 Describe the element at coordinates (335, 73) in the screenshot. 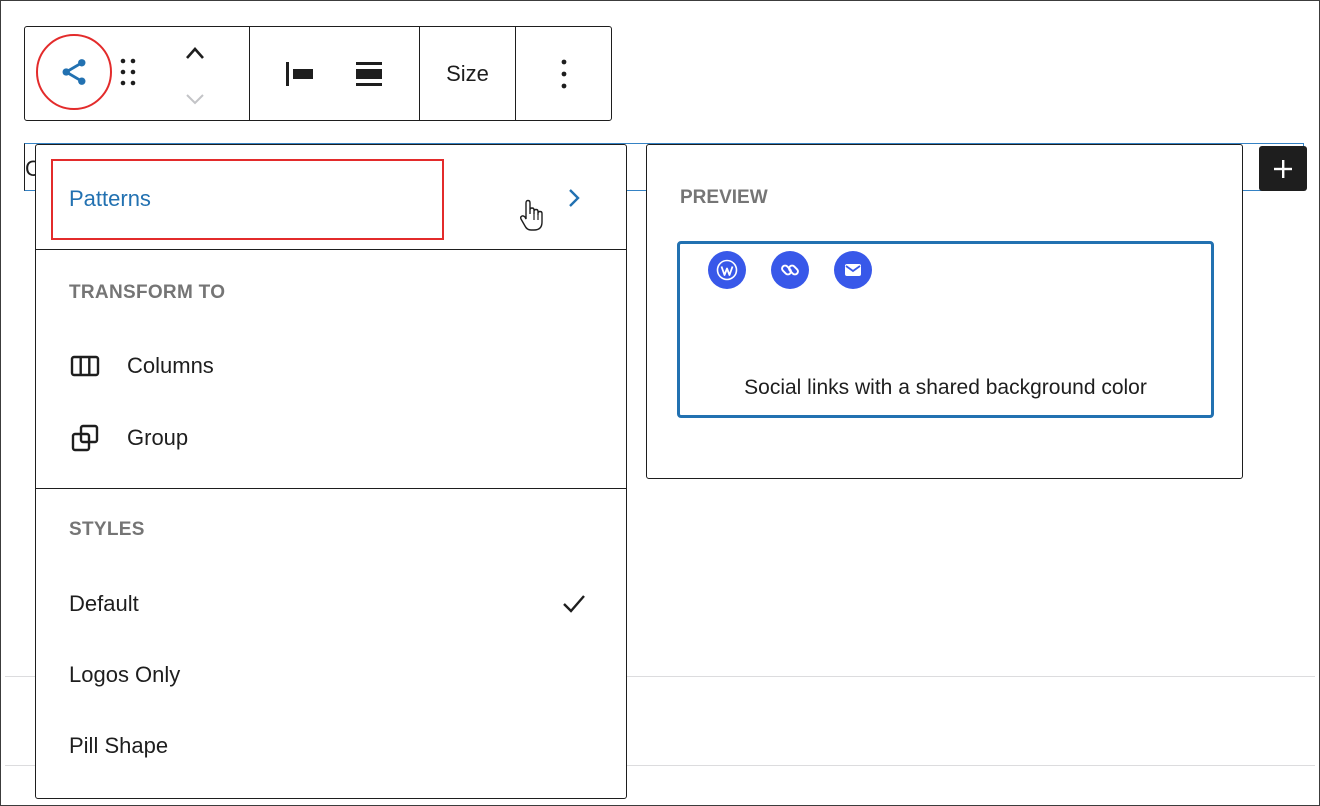

I see `justification-group` at that location.